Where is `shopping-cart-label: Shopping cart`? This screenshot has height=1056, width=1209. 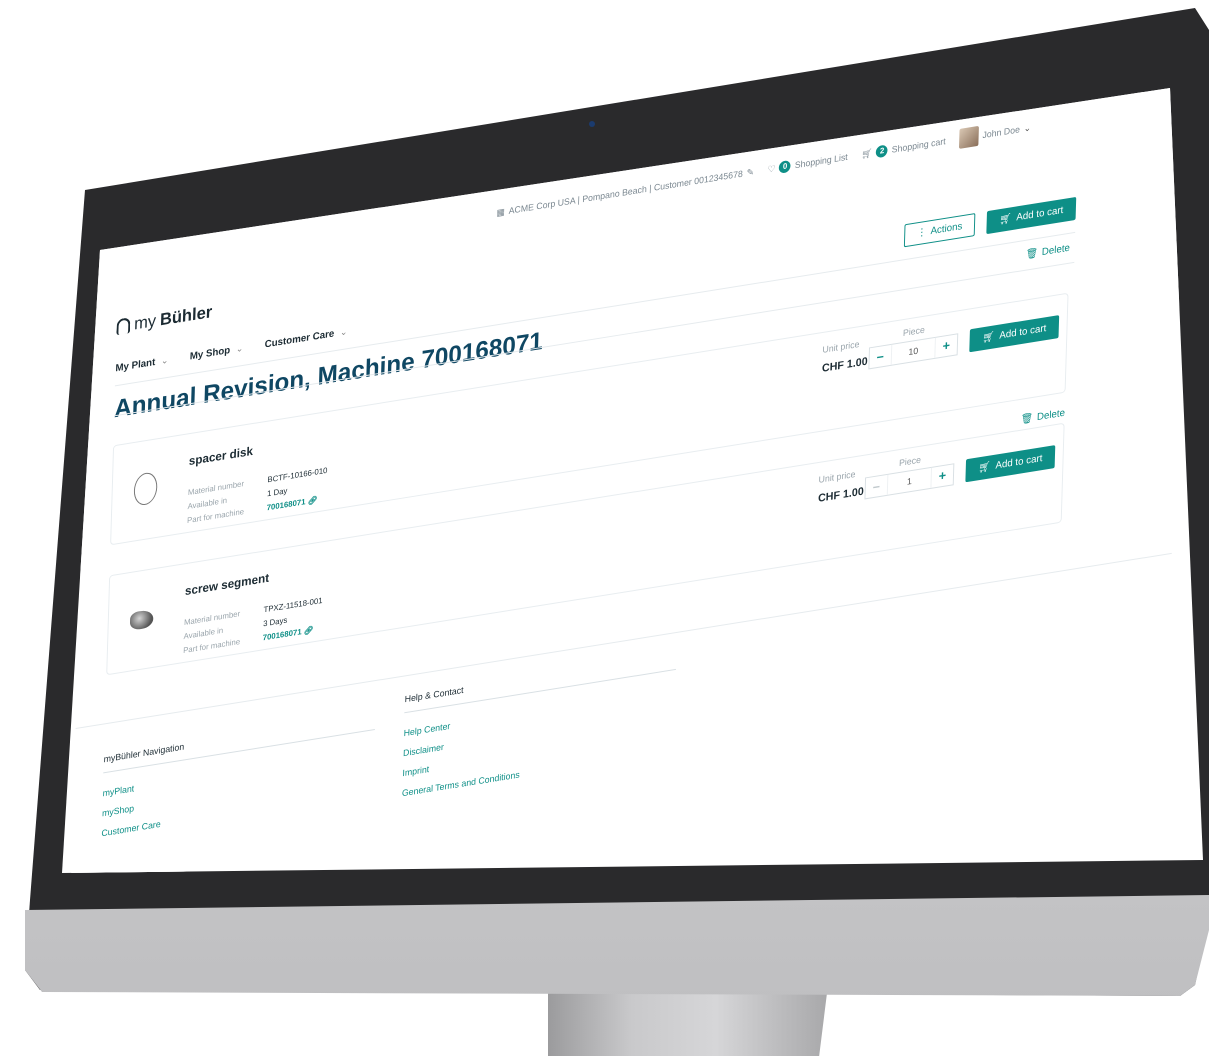 shopping-cart-label: Shopping cart is located at coordinates (918, 145).